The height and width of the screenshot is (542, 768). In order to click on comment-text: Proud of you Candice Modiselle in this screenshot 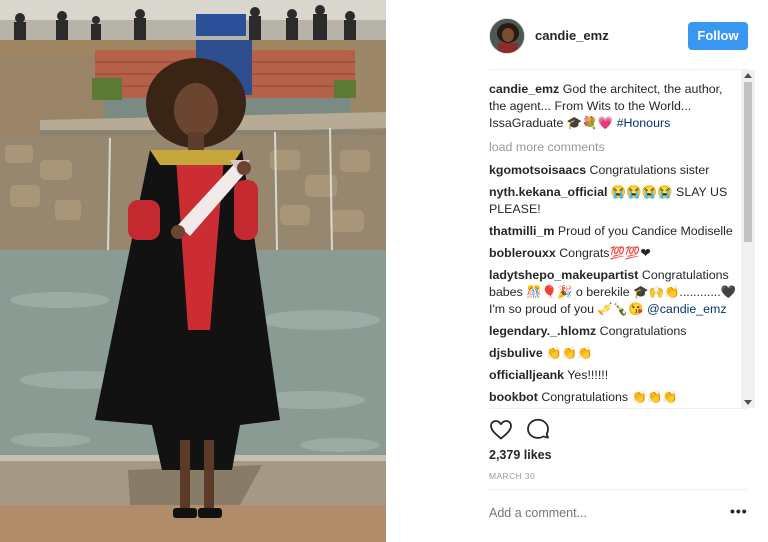, I will do `click(643, 231)`.